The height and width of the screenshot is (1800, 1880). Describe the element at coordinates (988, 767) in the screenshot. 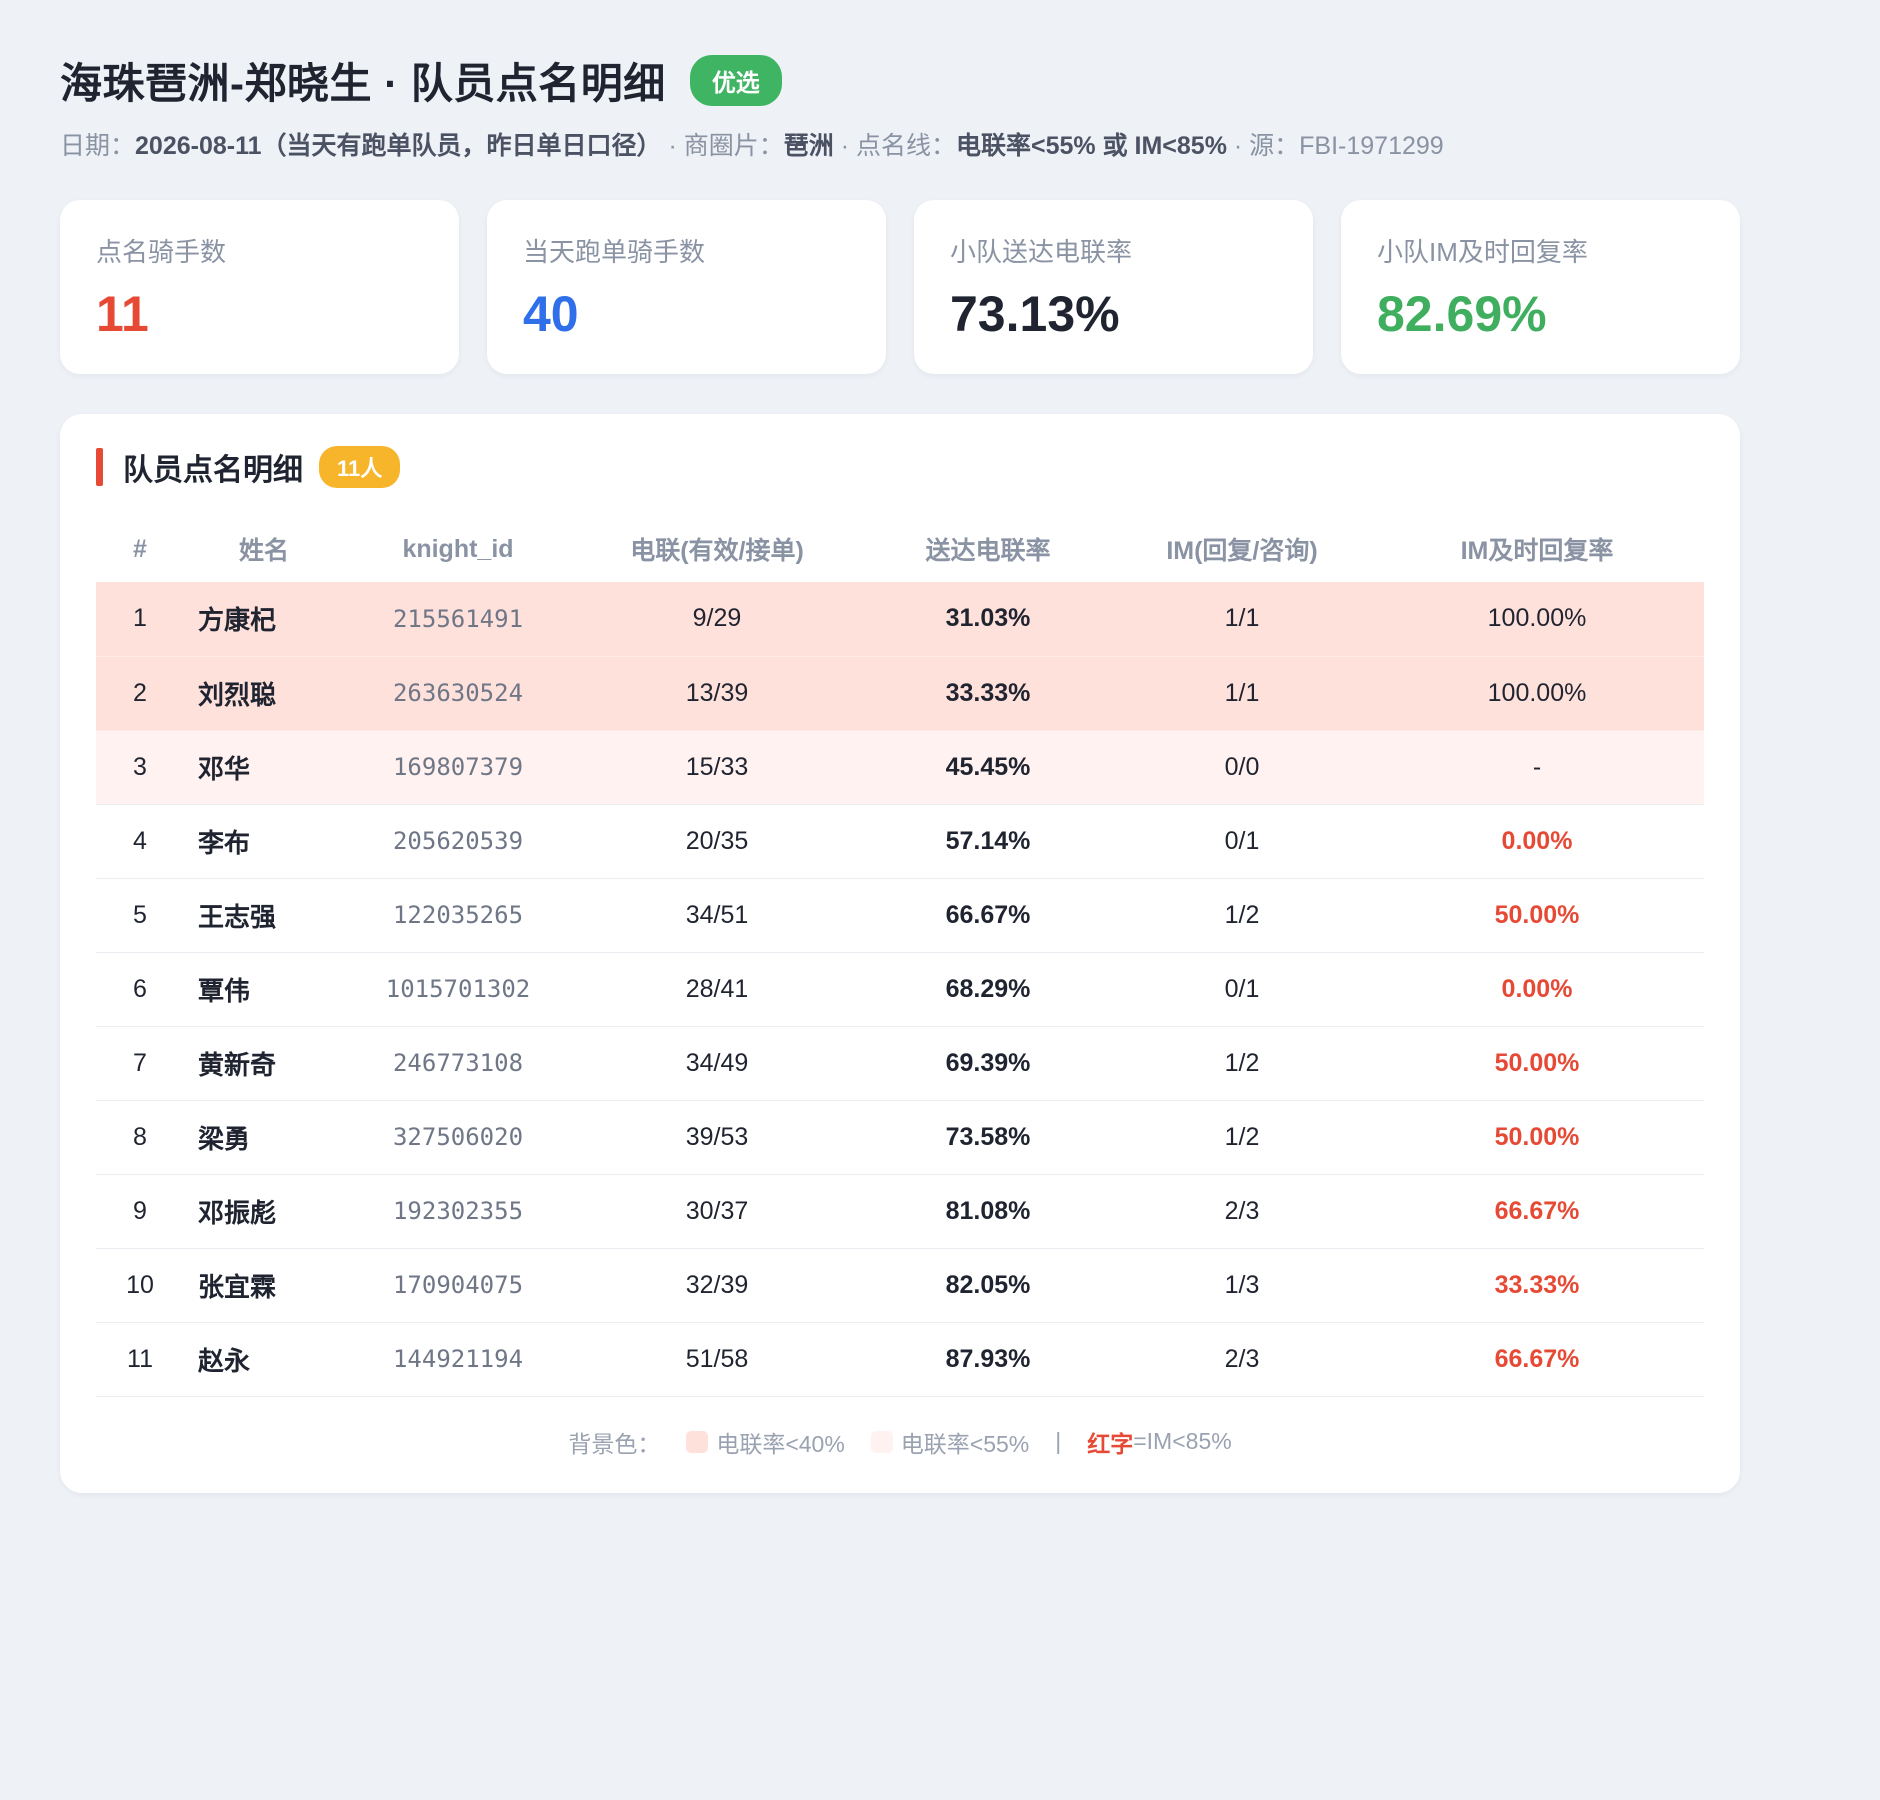

I see `call-rate: 45.45%` at that location.